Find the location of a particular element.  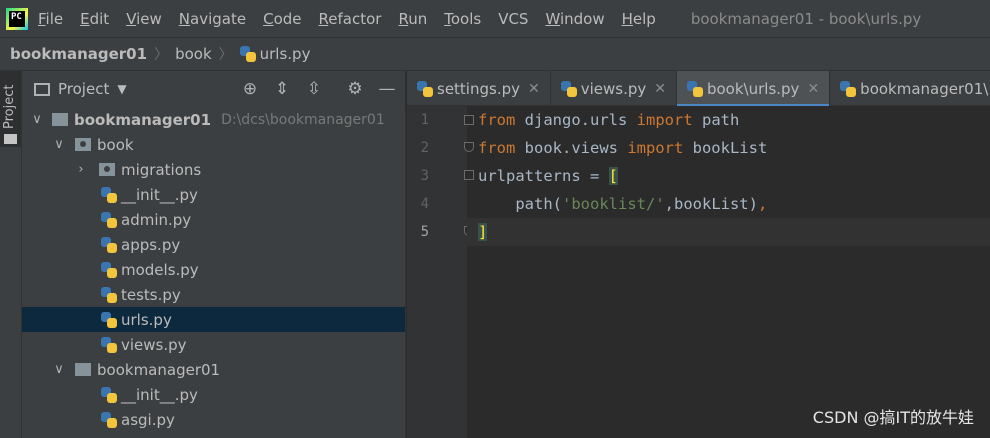

menu-mnemonic: W is located at coordinates (552, 18).